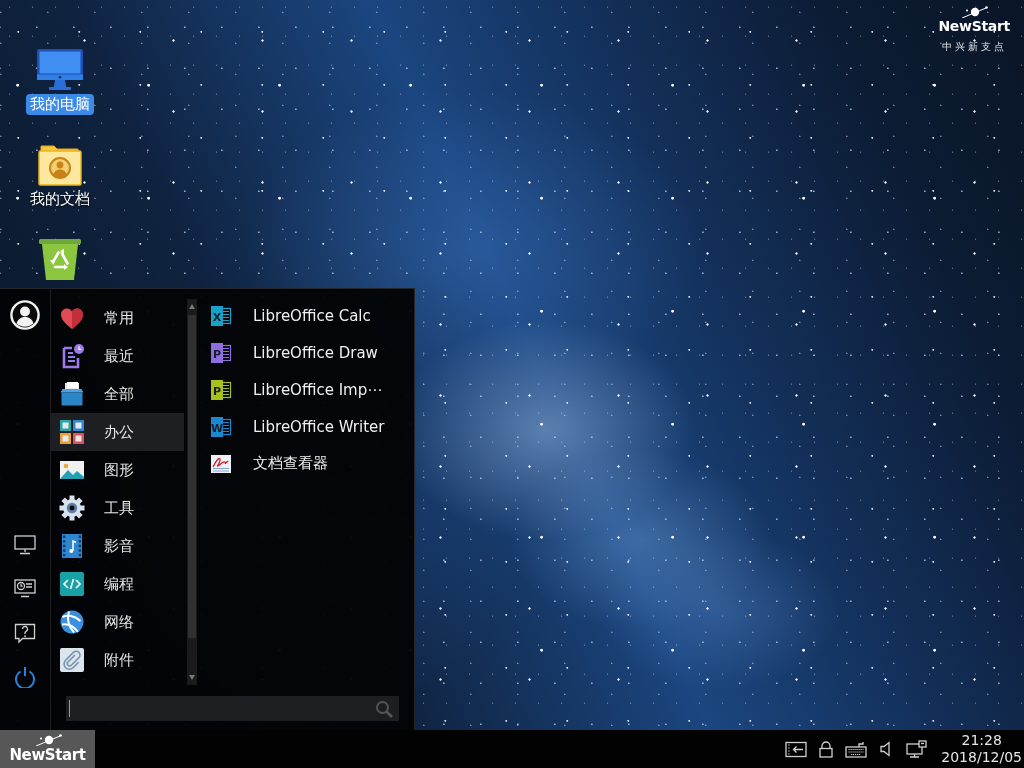 This screenshot has height=768, width=1024. I want to click on help-icon, so click(25, 633).